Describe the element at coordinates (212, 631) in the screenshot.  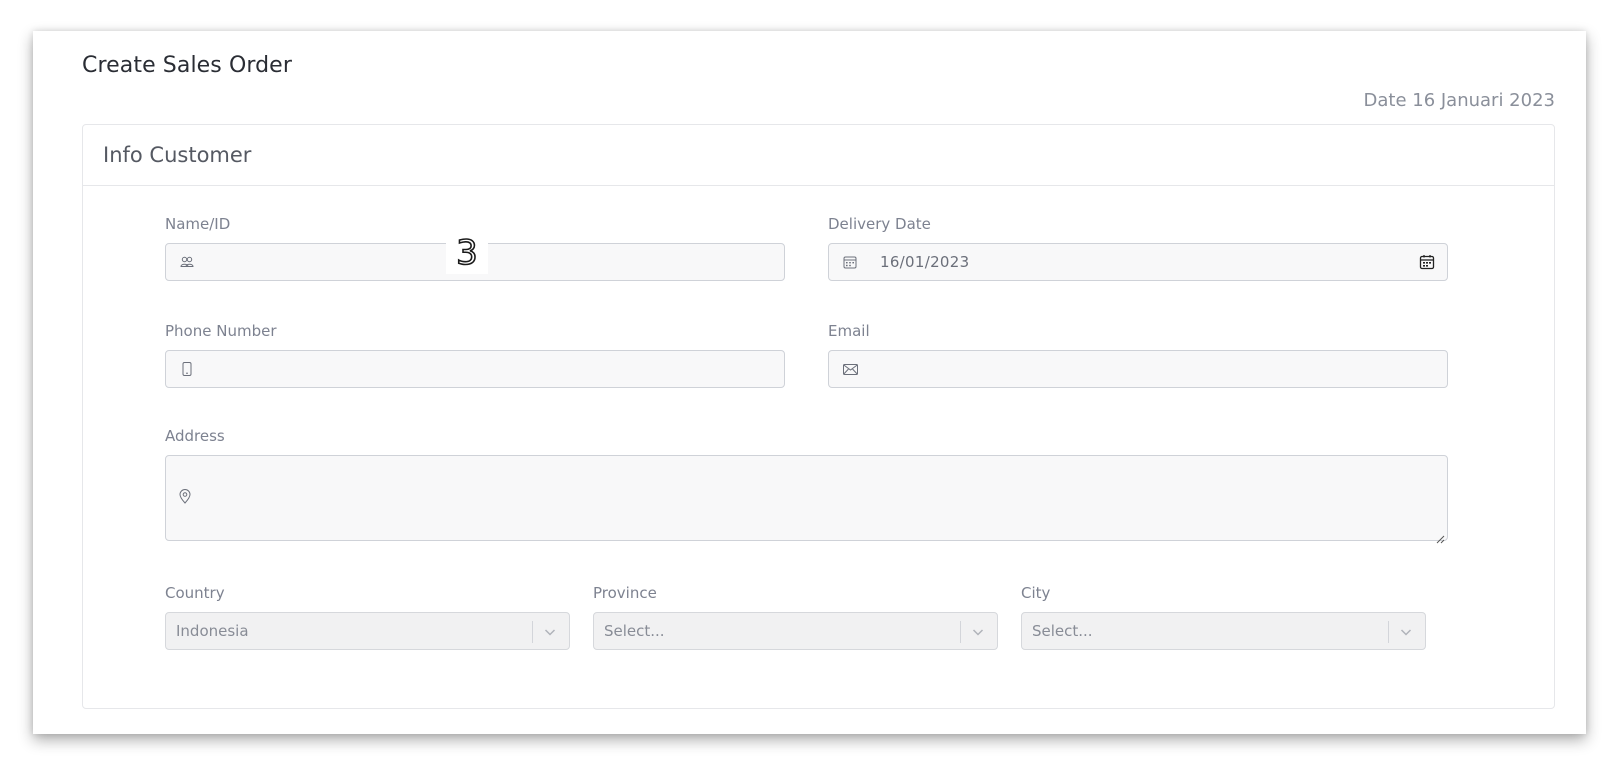
I see `country-value: Indonesia` at that location.